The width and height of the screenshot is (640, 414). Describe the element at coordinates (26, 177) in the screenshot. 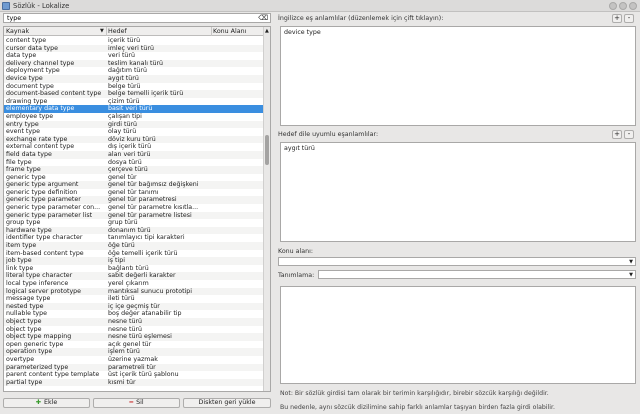

I see `source-cell: generic type` at that location.